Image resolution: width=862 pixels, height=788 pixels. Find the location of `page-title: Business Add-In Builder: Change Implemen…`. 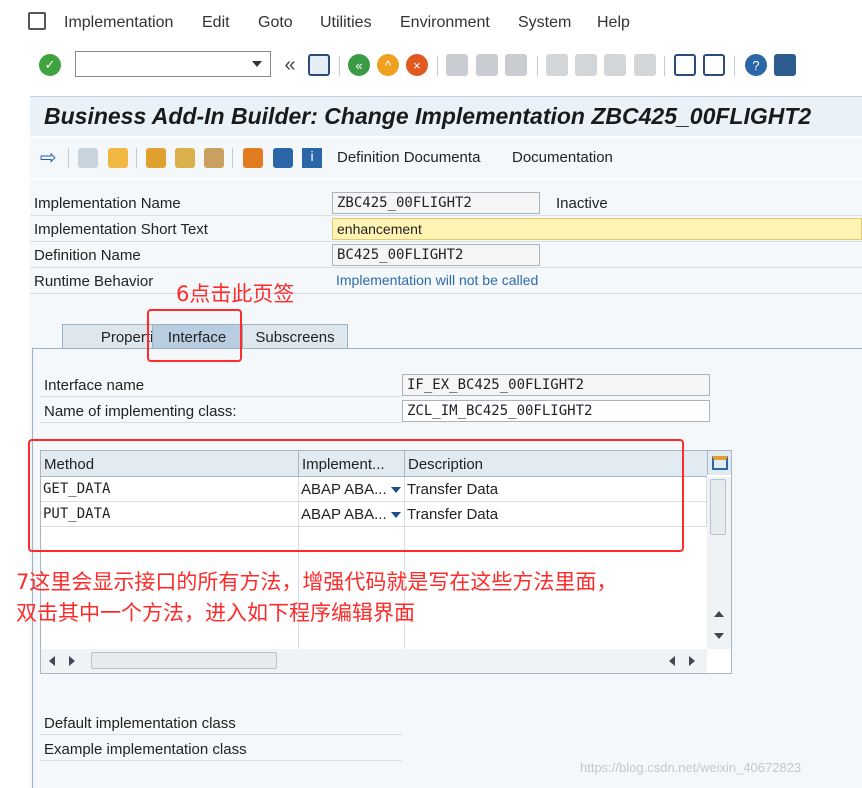

page-title: Business Add-In Builder: Change Implemen… is located at coordinates (428, 116).